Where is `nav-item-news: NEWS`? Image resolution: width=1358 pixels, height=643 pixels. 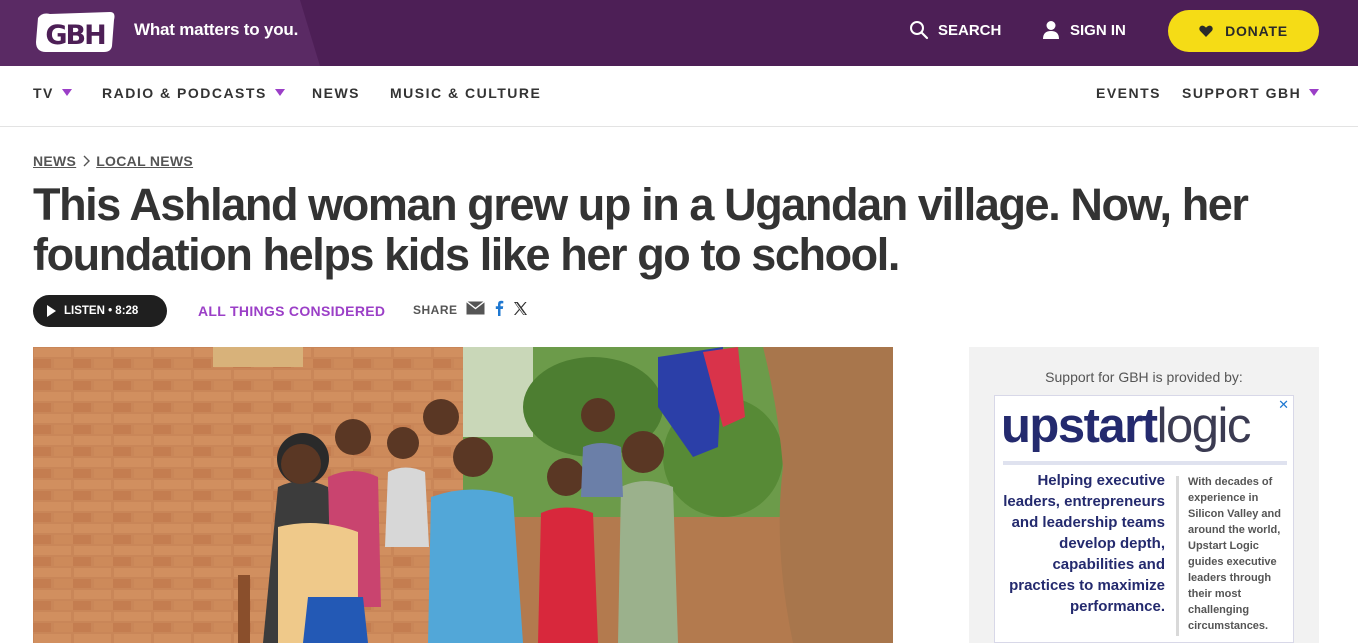
nav-item-news: NEWS is located at coordinates (336, 93).